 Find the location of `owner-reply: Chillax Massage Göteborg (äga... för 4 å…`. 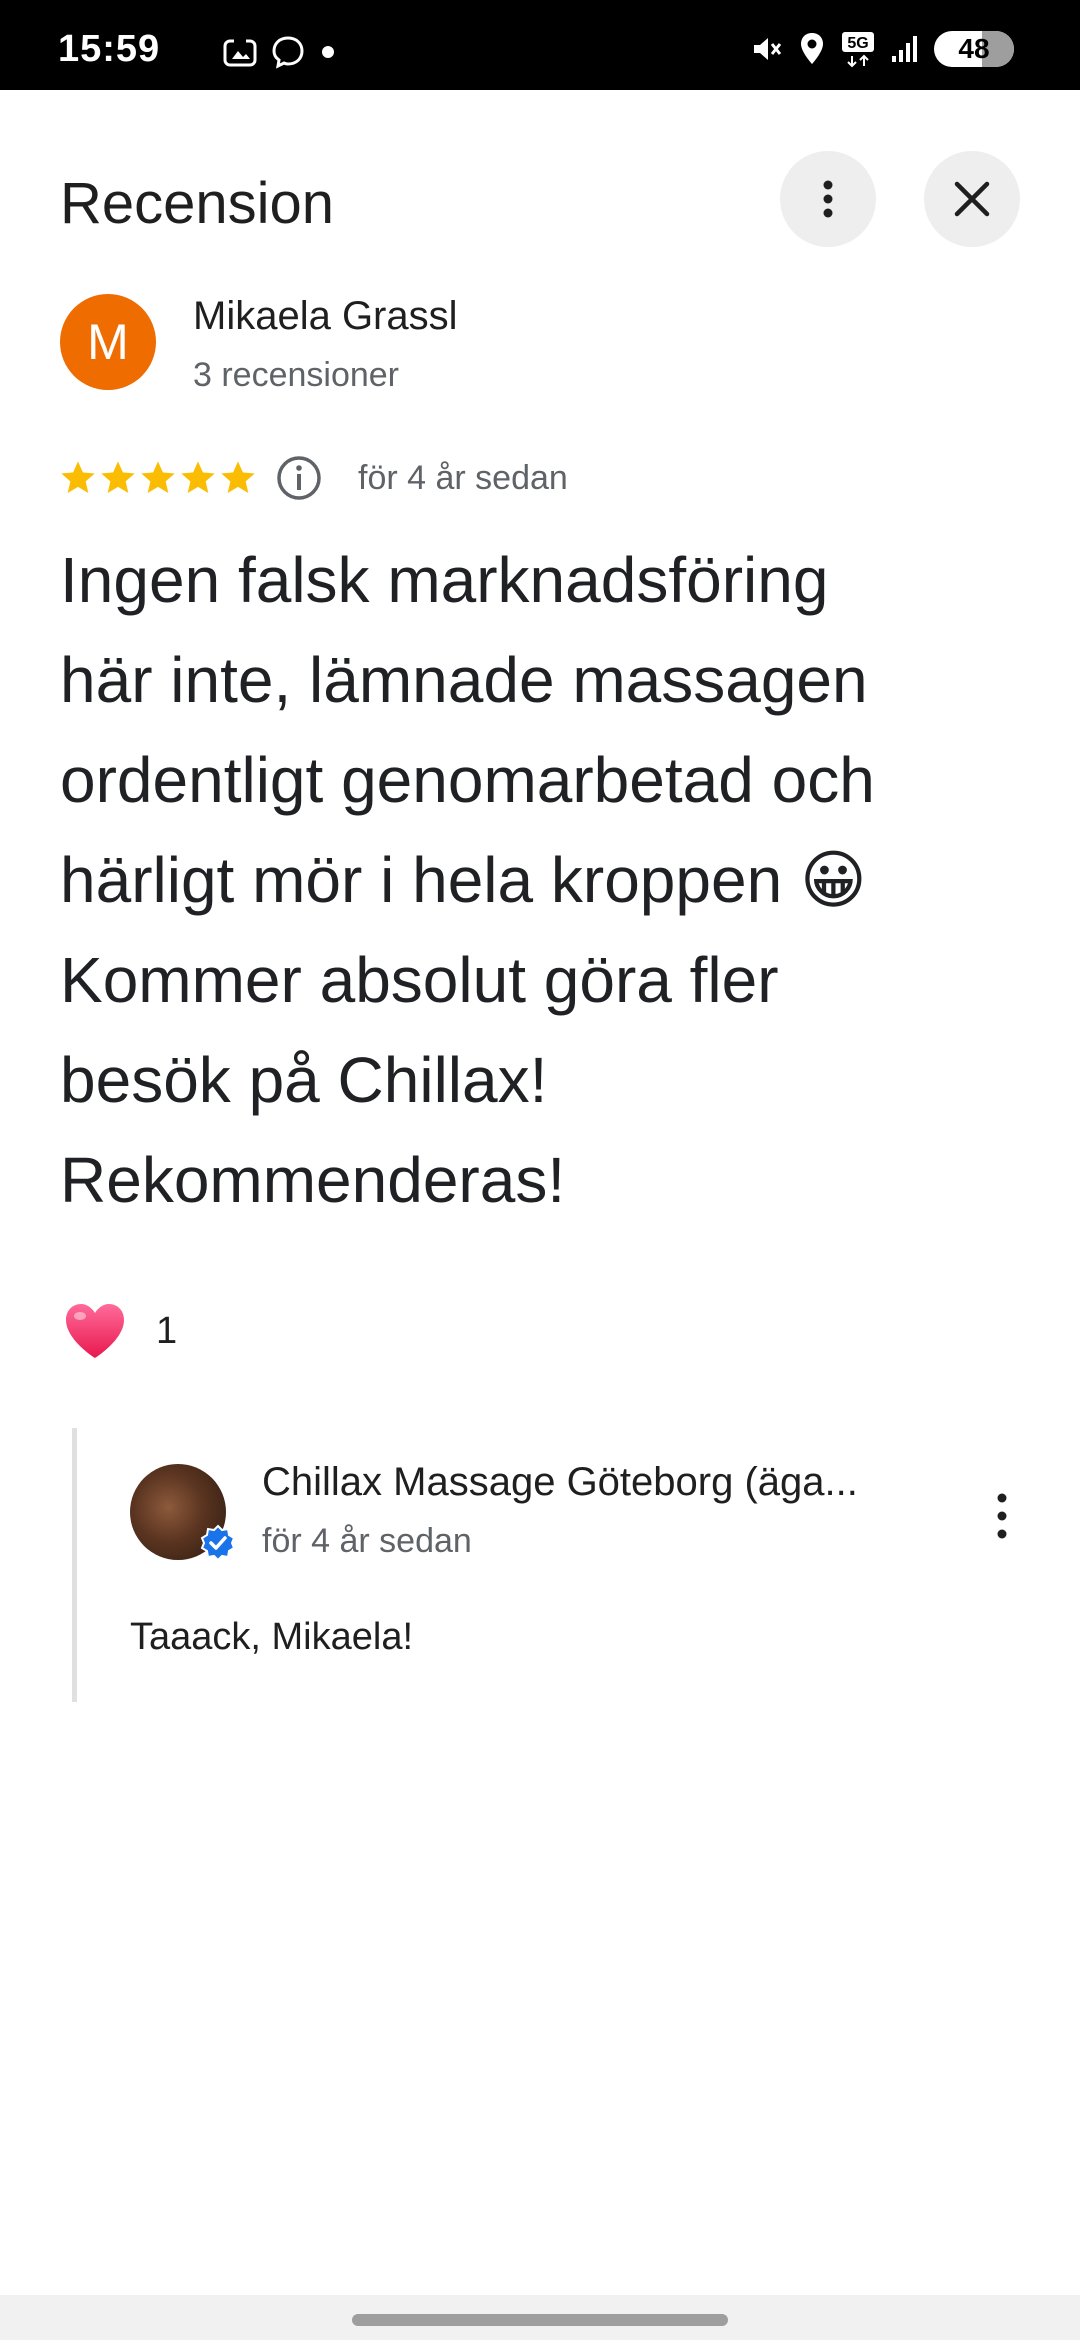

owner-reply: Chillax Massage Göteborg (äga... för 4 å… is located at coordinates (549, 1565).